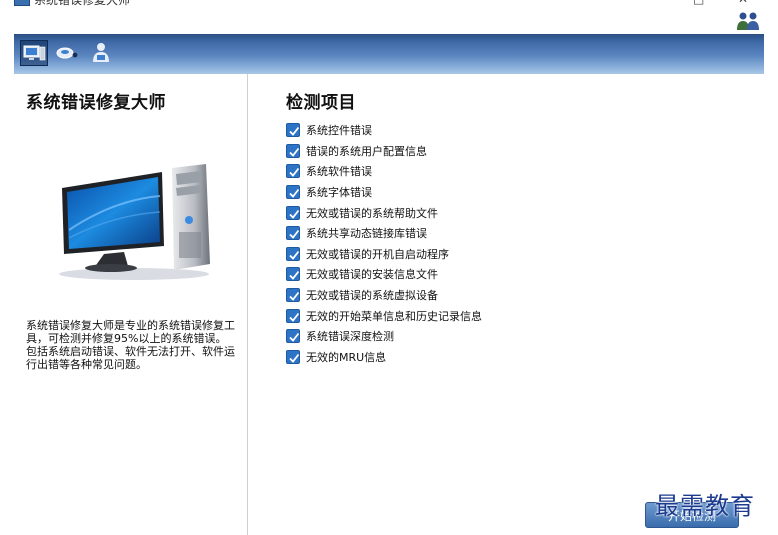 This screenshot has height=535, width=778. Describe the element at coordinates (372, 275) in the screenshot. I see `check-item-label: 无效或错误的安装信息文件` at that location.